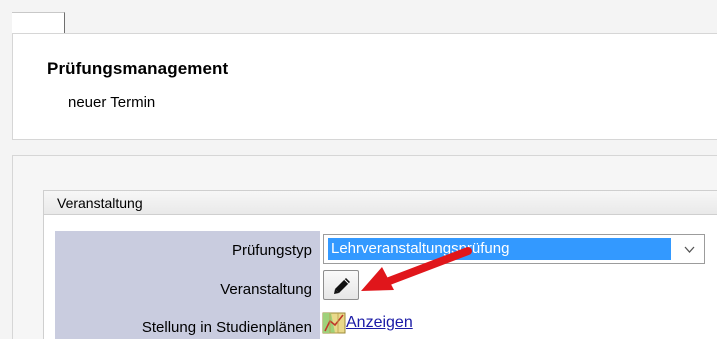  I want to click on show-study-plans-link: Anzeigen, so click(379, 323).